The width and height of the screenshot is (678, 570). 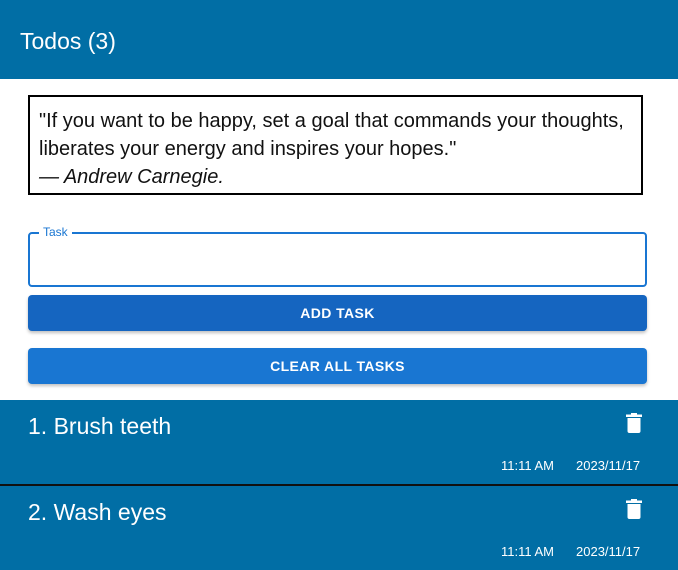 I want to click on add-task-button: ADD TASK, so click(x=337, y=313).